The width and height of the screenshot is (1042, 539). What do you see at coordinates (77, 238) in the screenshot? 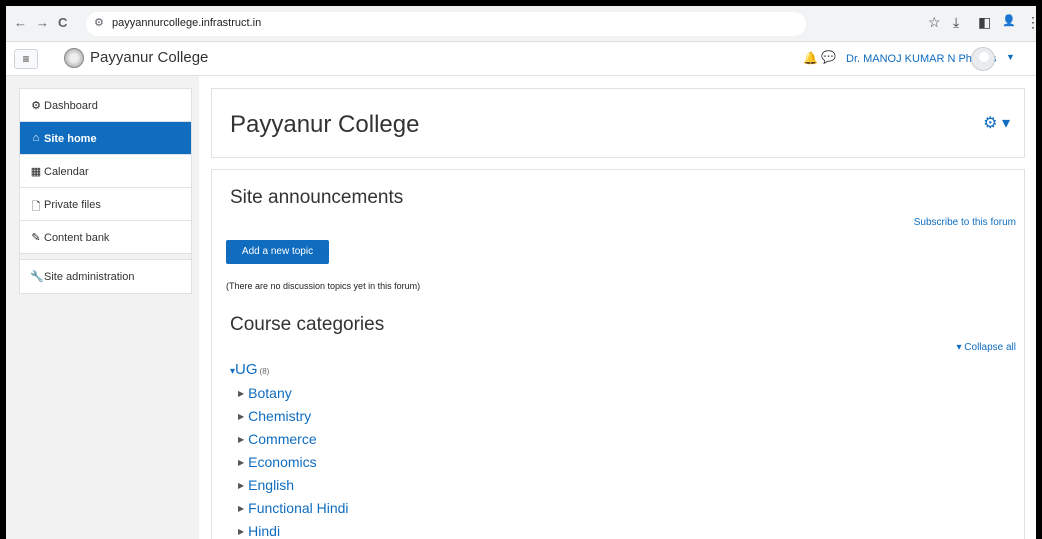
I see `nav-item-label: Content bank` at bounding box center [77, 238].